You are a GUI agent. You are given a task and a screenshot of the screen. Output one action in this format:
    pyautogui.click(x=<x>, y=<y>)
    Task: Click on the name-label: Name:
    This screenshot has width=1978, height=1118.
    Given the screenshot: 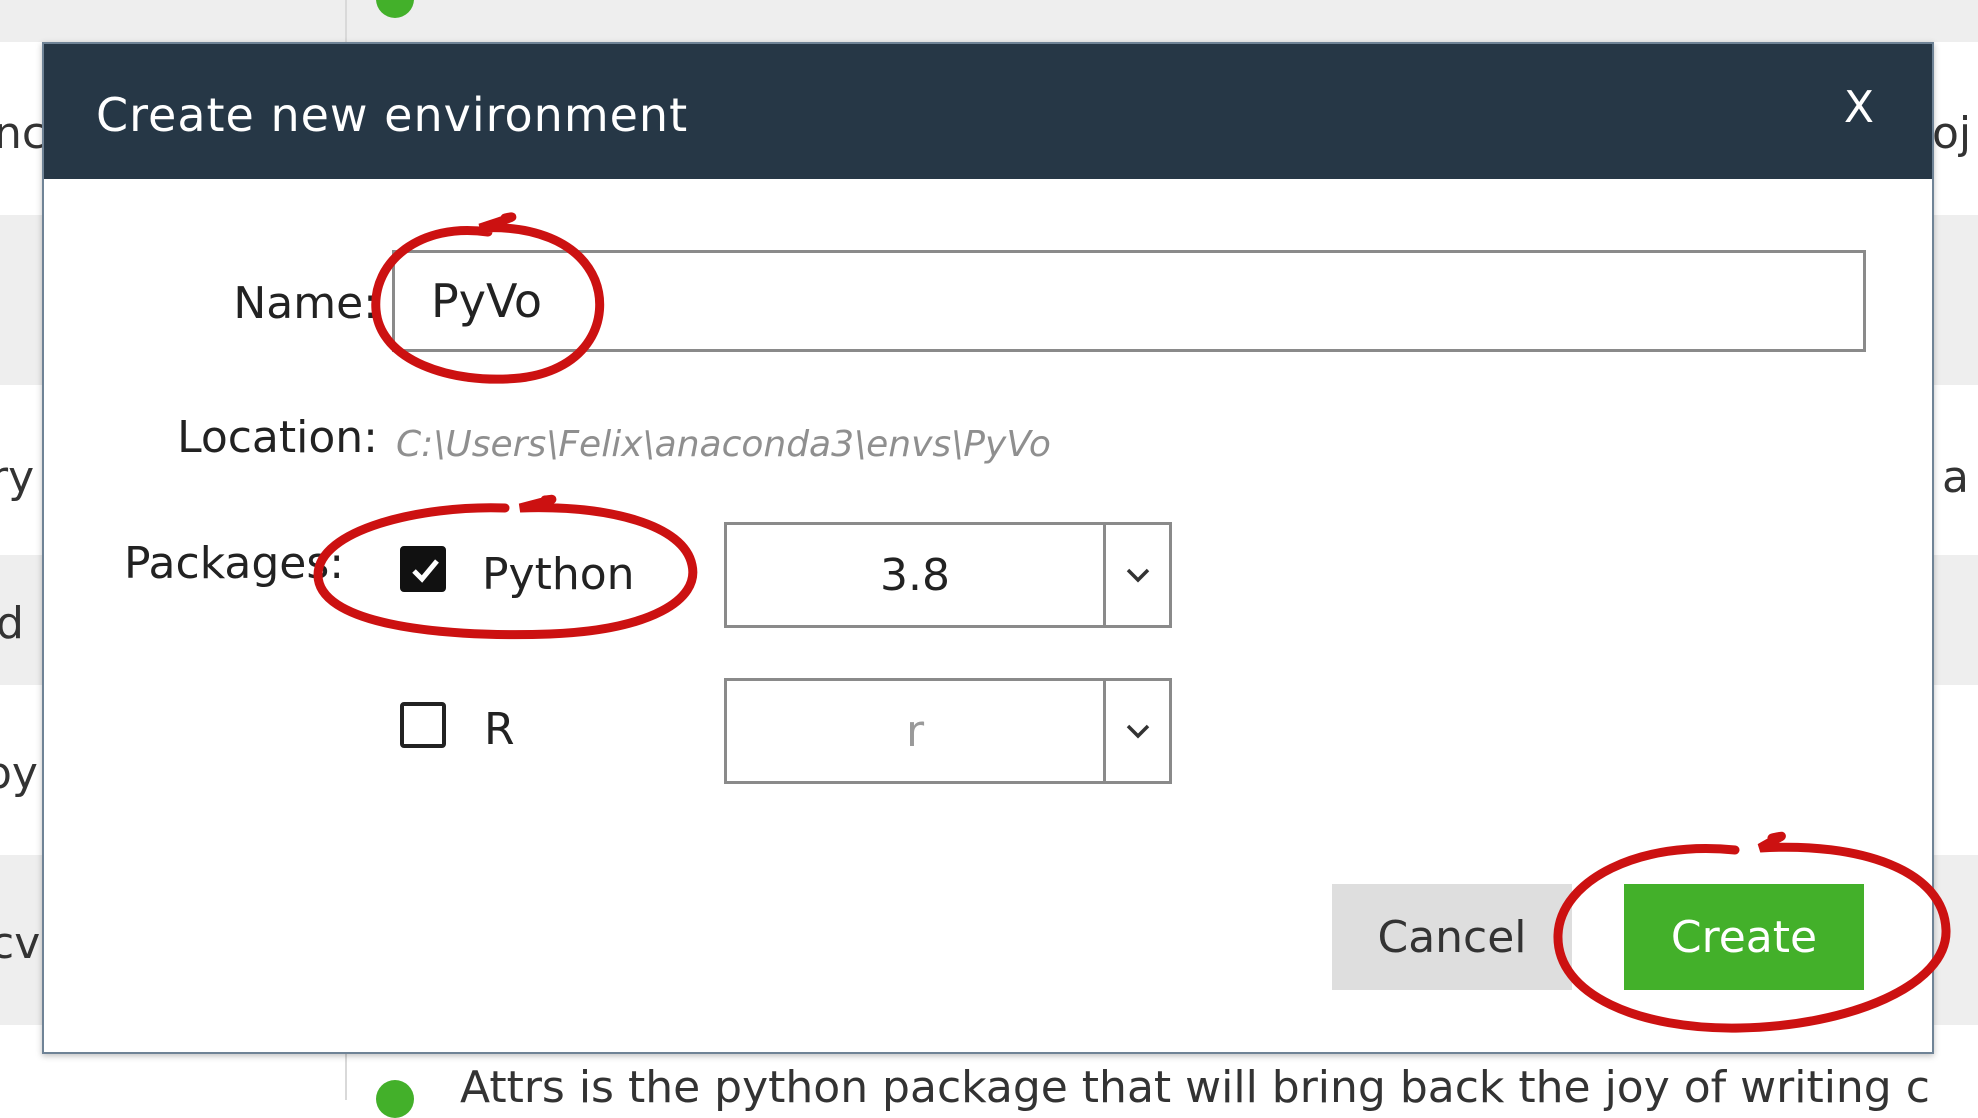 What is the action you would take?
    pyautogui.click(x=305, y=303)
    